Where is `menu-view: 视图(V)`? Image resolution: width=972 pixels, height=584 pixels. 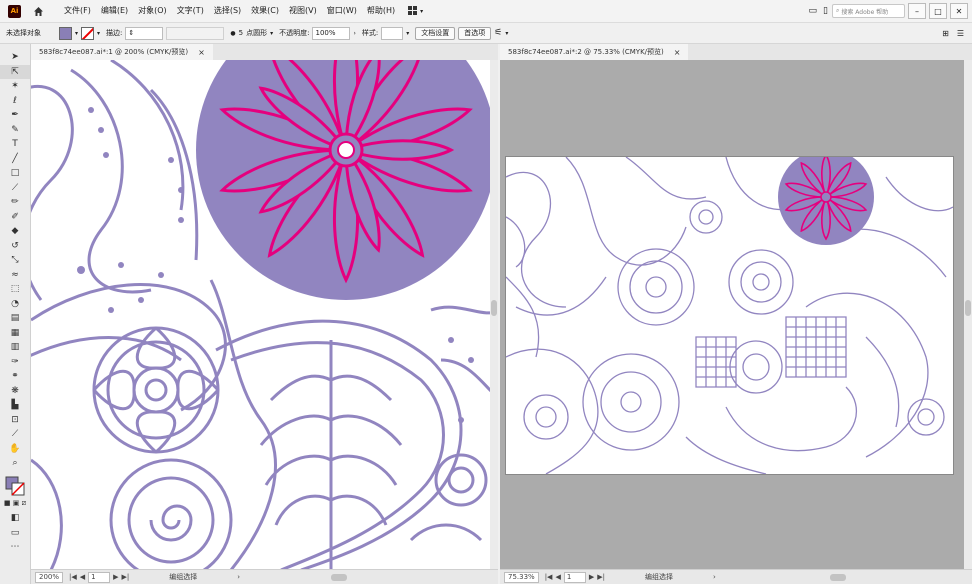
menu-view: 视图(V) is located at coordinates (303, 11).